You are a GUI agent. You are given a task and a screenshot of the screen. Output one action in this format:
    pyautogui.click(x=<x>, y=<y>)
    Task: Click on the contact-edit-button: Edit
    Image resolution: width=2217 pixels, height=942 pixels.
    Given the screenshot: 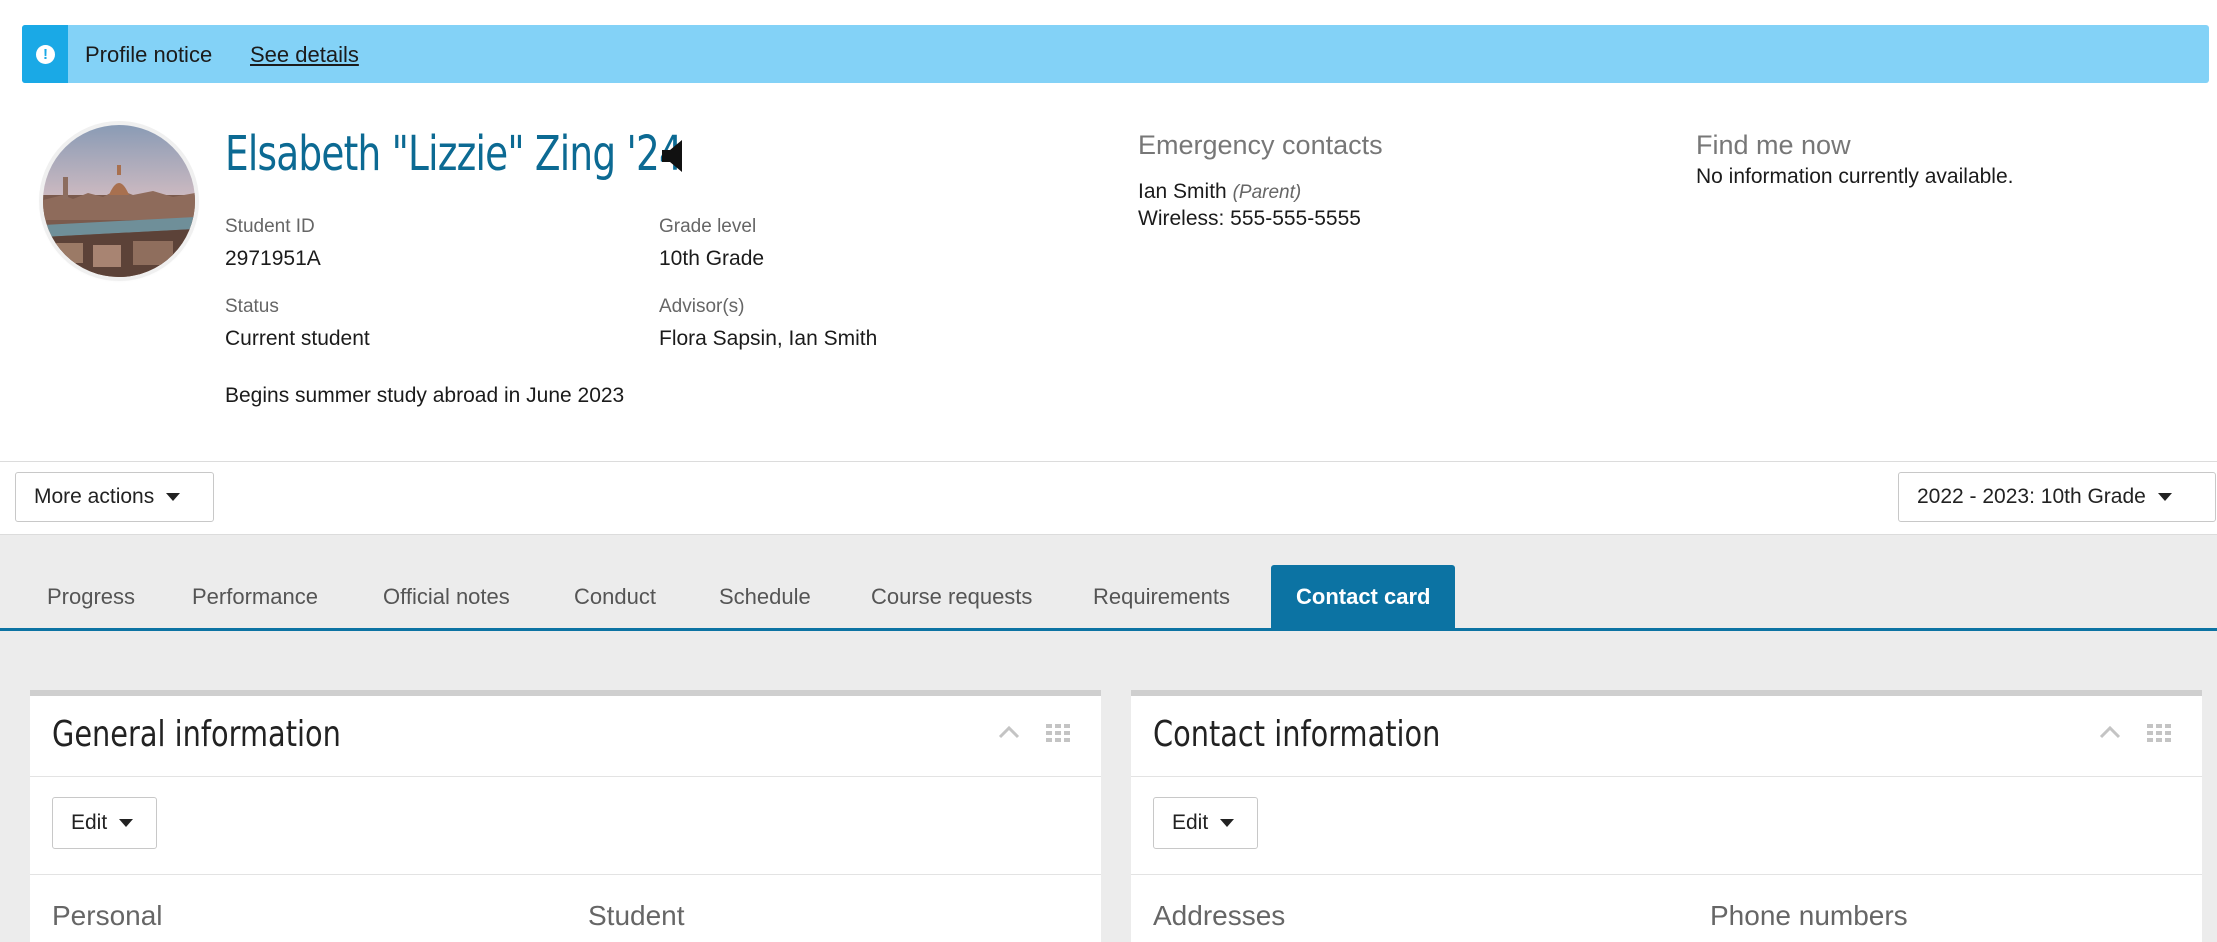 What is the action you would take?
    pyautogui.click(x=1205, y=823)
    